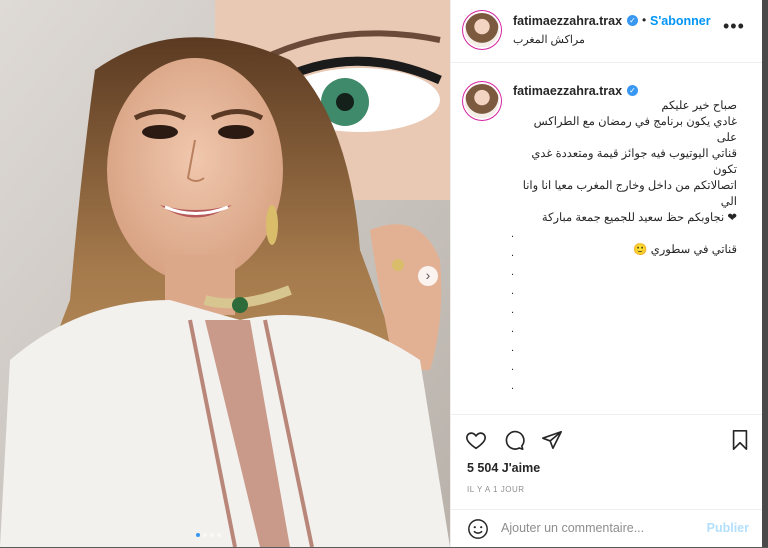 This screenshot has width=768, height=548. What do you see at coordinates (476, 440) in the screenshot?
I see `heart-icon` at bounding box center [476, 440].